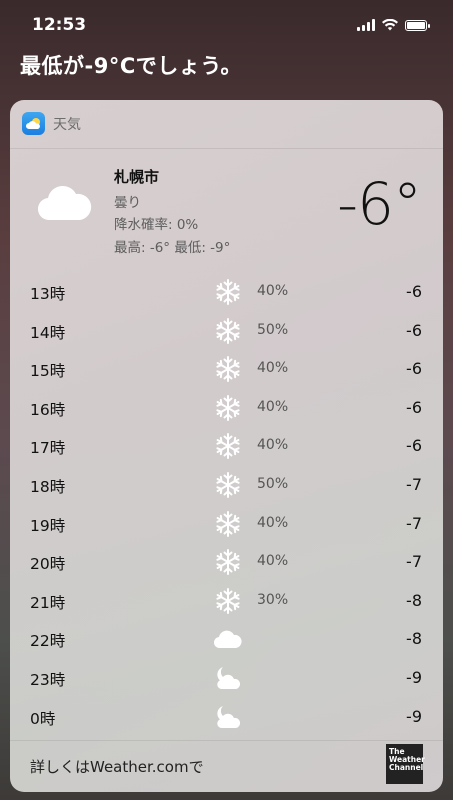 The image size is (453, 800). I want to click on hourly-row: 23時 -9, so click(226, 678).